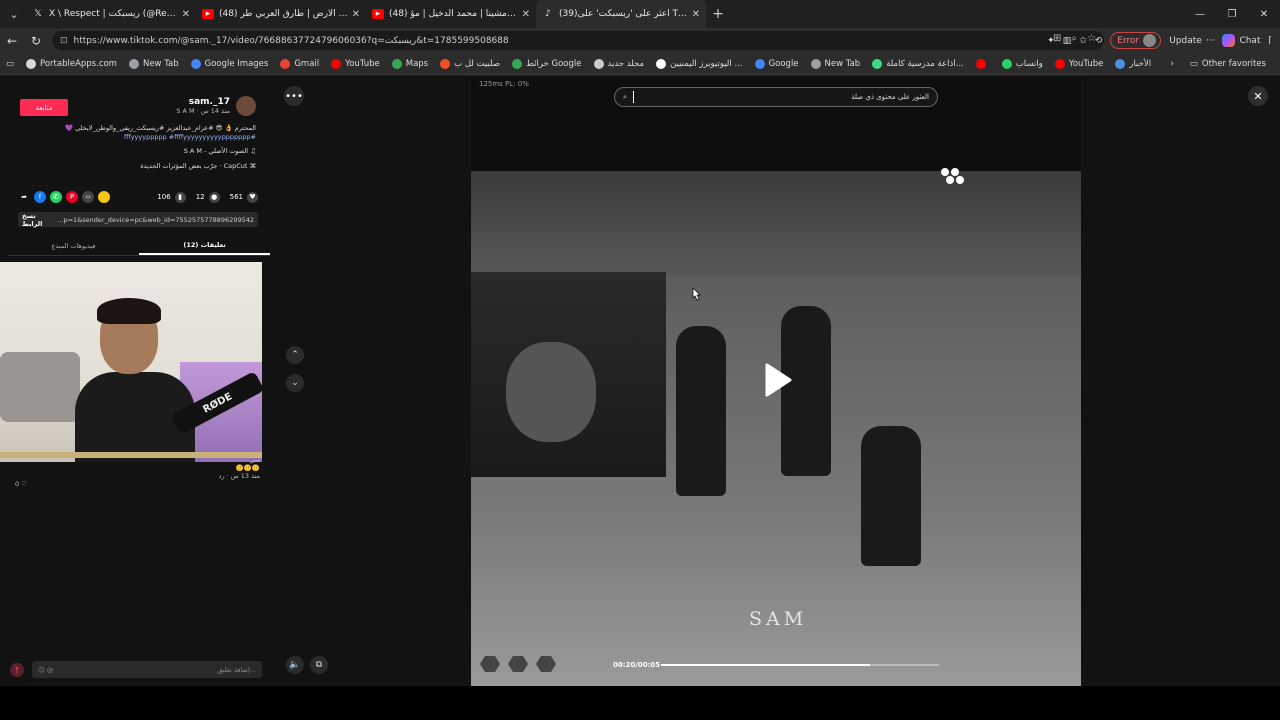 The height and width of the screenshot is (720, 1280). Describe the element at coordinates (621, 14) in the screenshot. I see `browser-tab-active: ♪ (39)اعثر على 'ريسبكت' على TikTok ✕` at that location.